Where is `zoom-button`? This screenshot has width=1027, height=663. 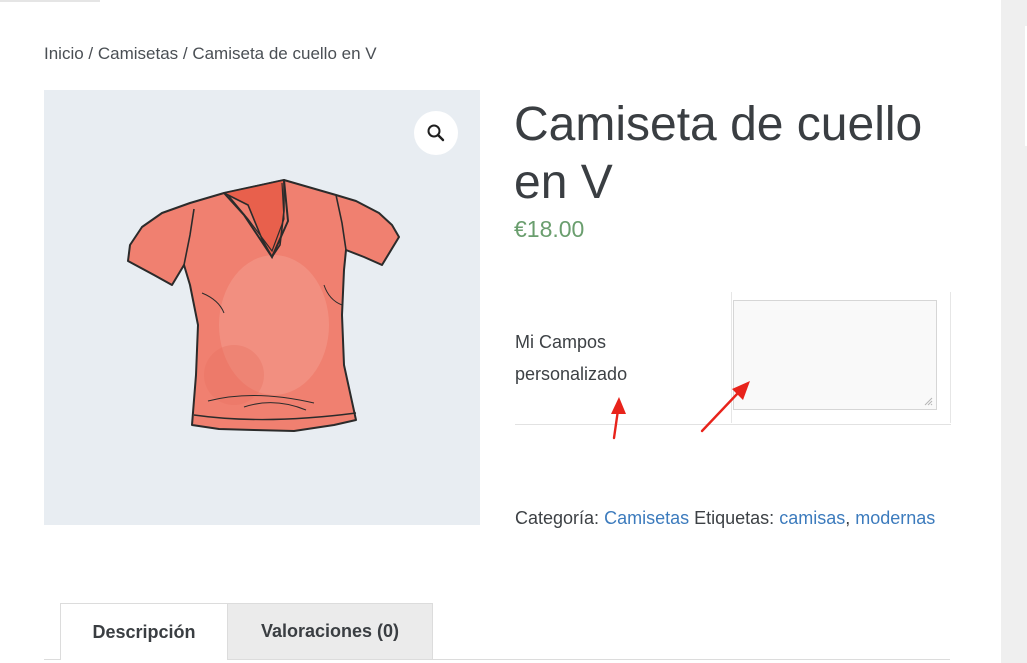 zoom-button is located at coordinates (436, 133).